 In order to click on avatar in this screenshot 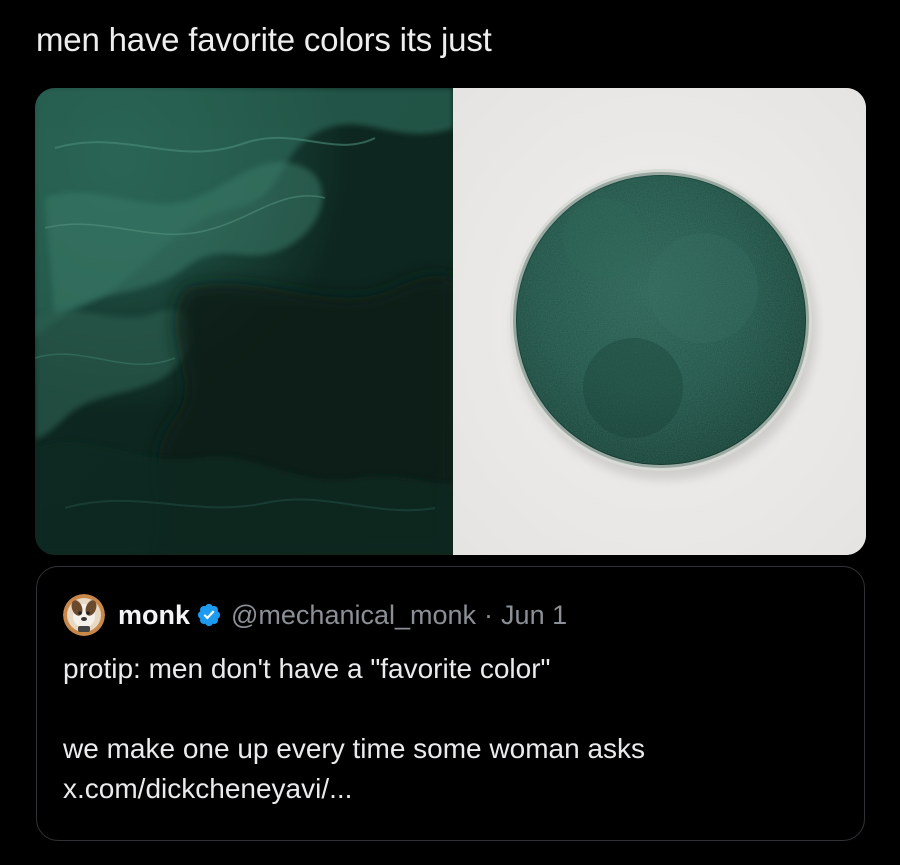, I will do `click(84, 615)`.